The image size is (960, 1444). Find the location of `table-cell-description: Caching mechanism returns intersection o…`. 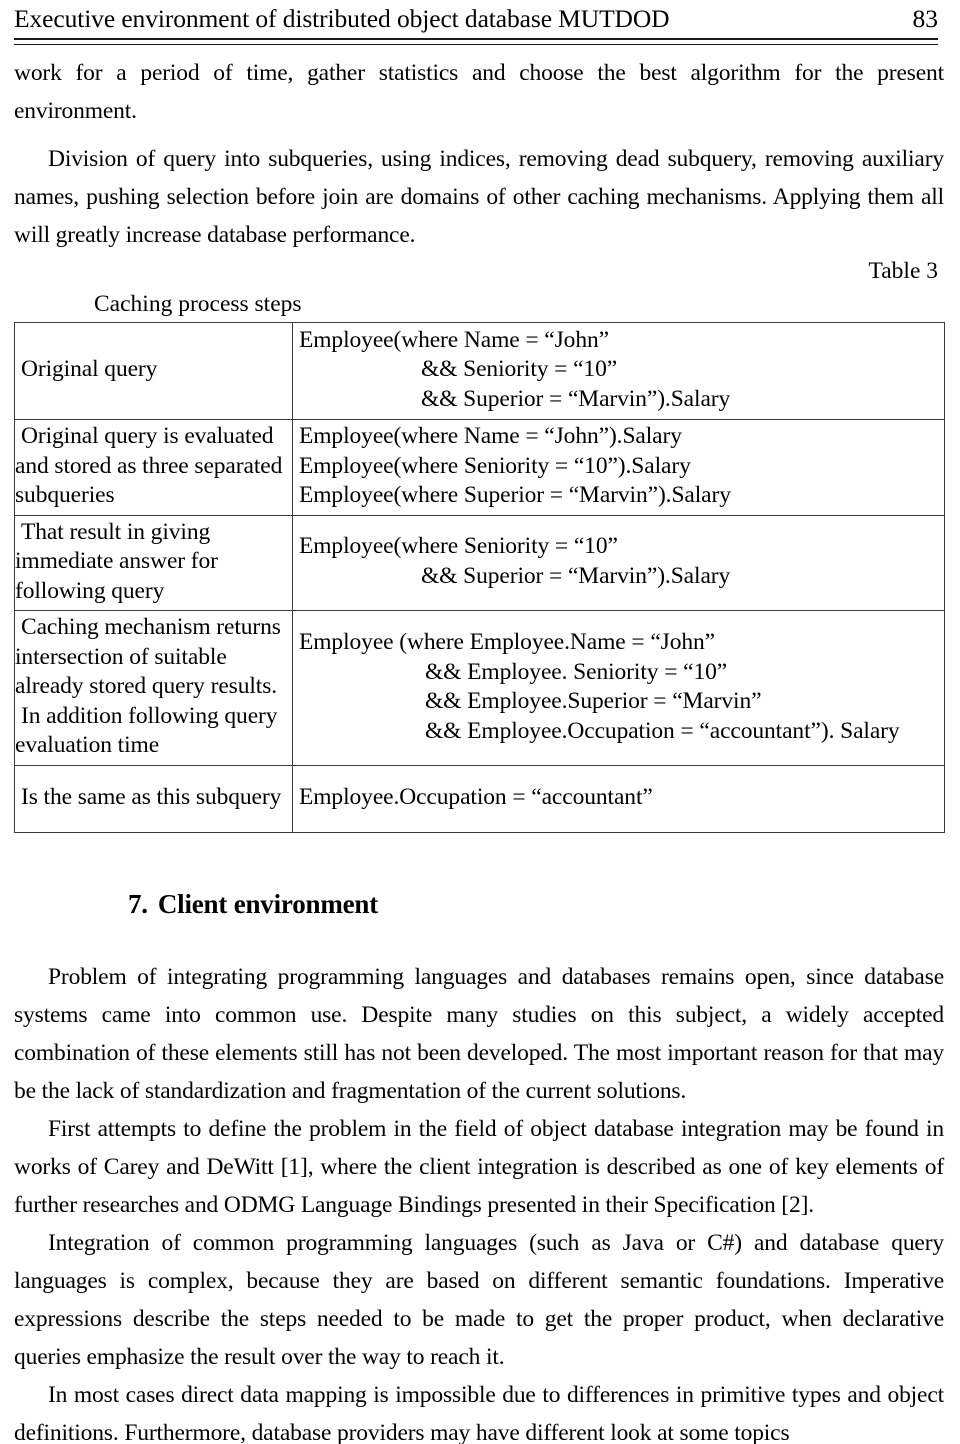

table-cell-description: Caching mechanism returns intersection o… is located at coordinates (153, 688).